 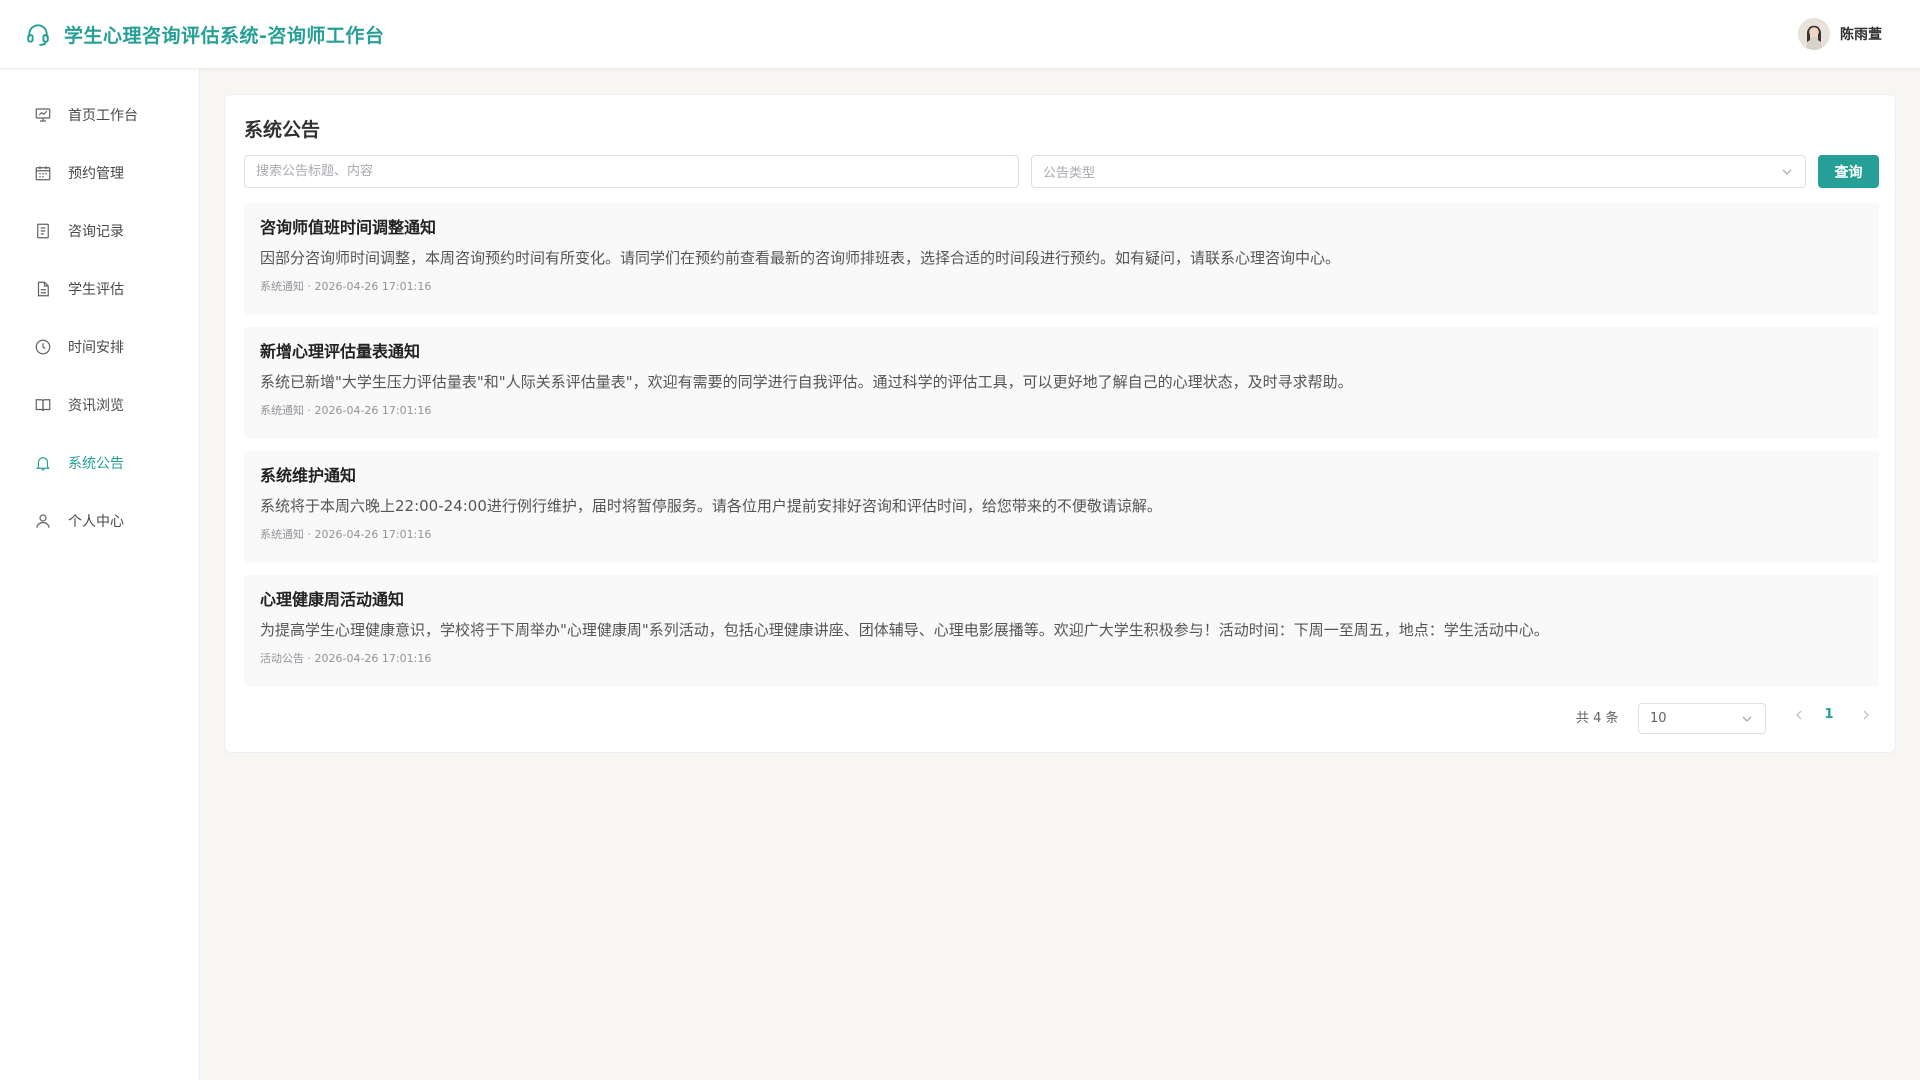 I want to click on user-menu: 陈雨萱, so click(x=1840, y=34).